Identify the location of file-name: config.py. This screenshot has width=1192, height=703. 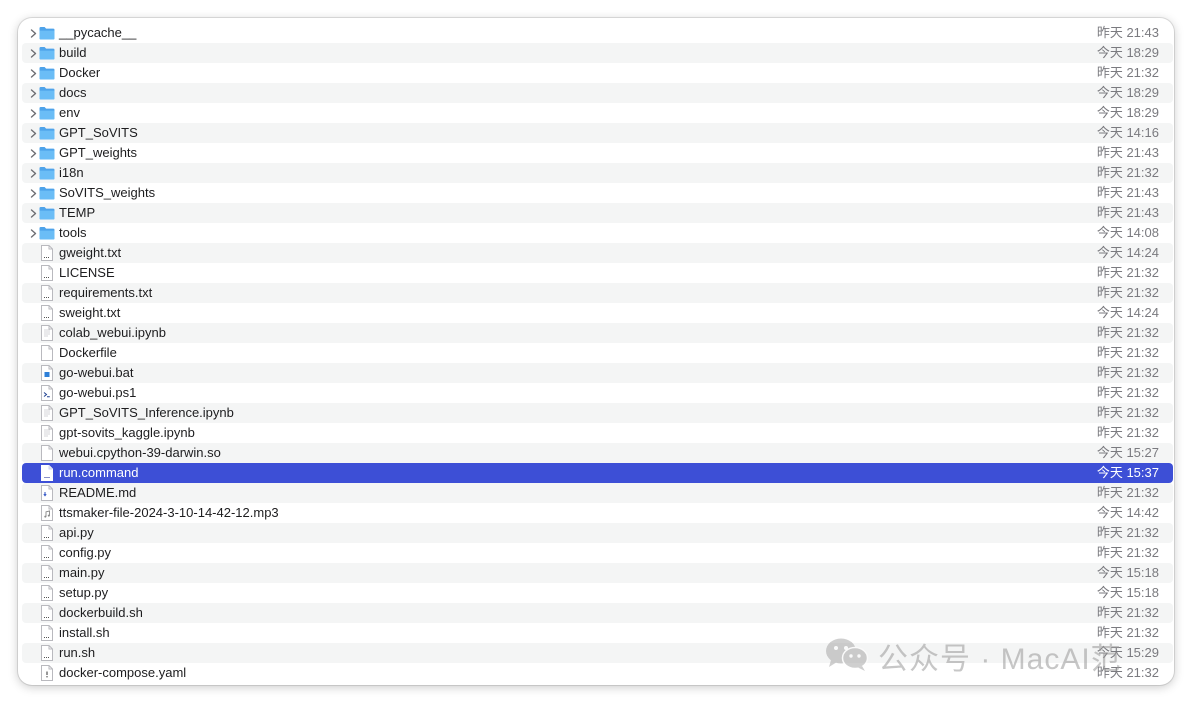
(85, 552).